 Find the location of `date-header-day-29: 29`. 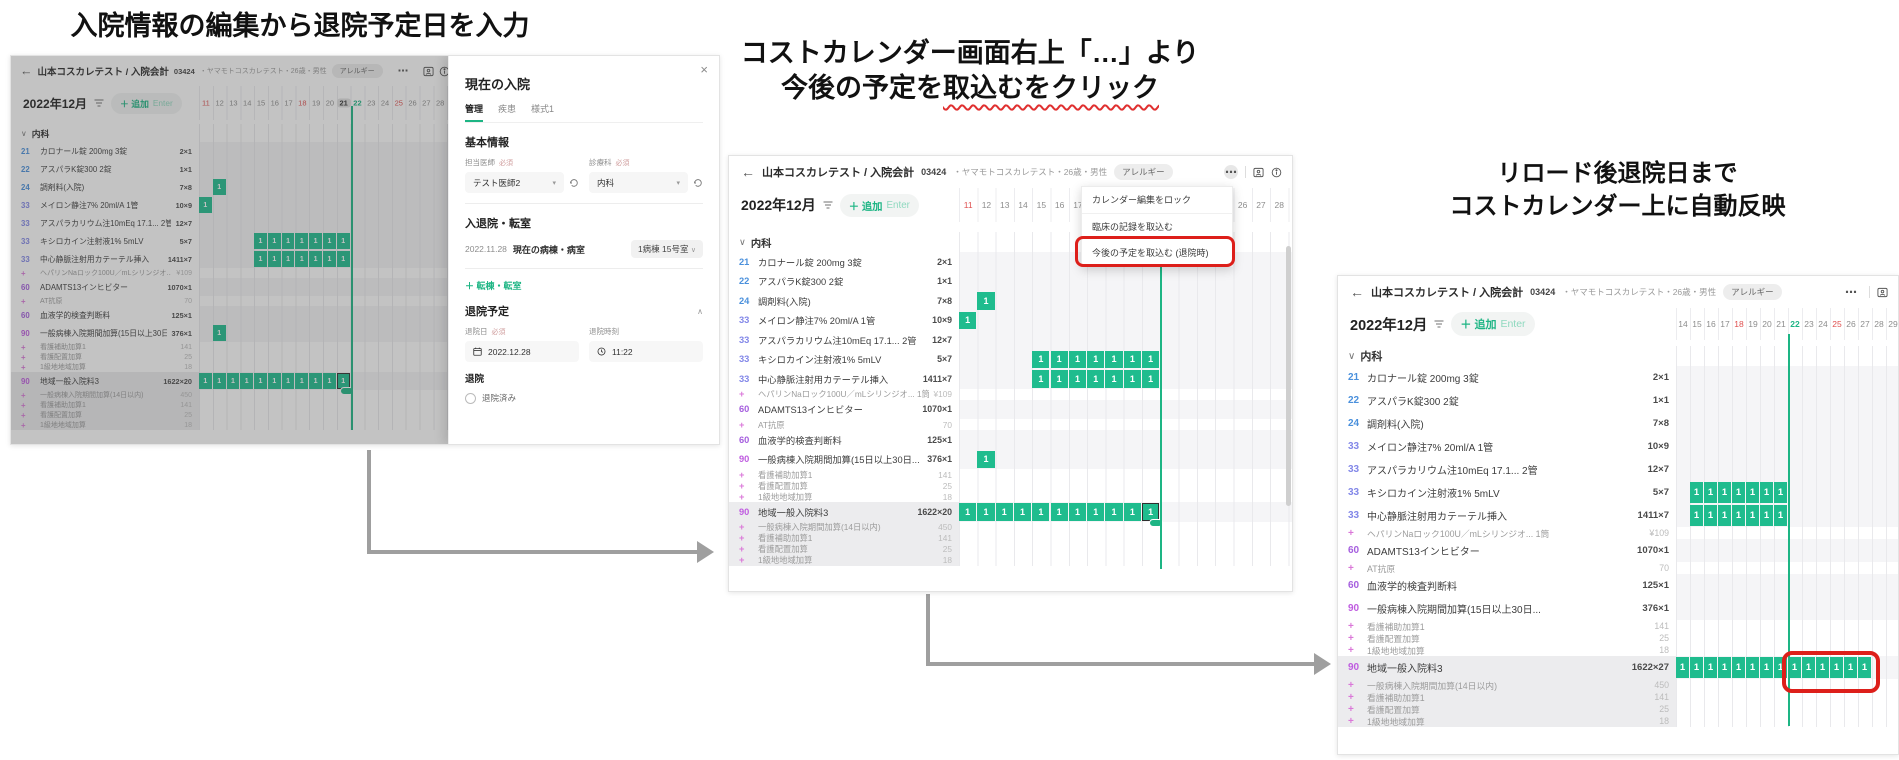

date-header-day-29: 29 is located at coordinates (1290, 205).